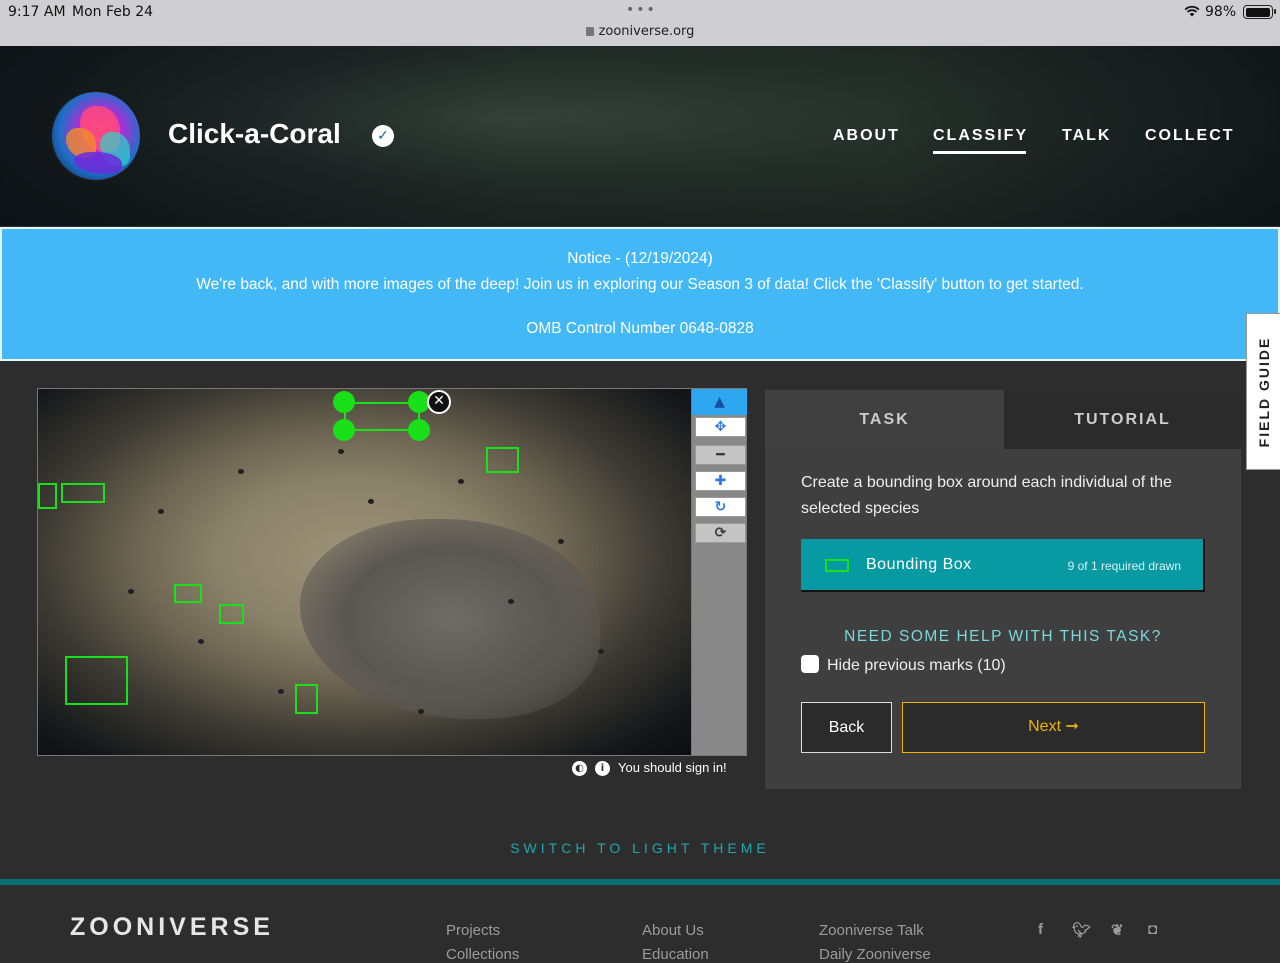 This screenshot has width=1280, height=963. What do you see at coordinates (919, 564) in the screenshot?
I see `tool-label: Bounding Box` at bounding box center [919, 564].